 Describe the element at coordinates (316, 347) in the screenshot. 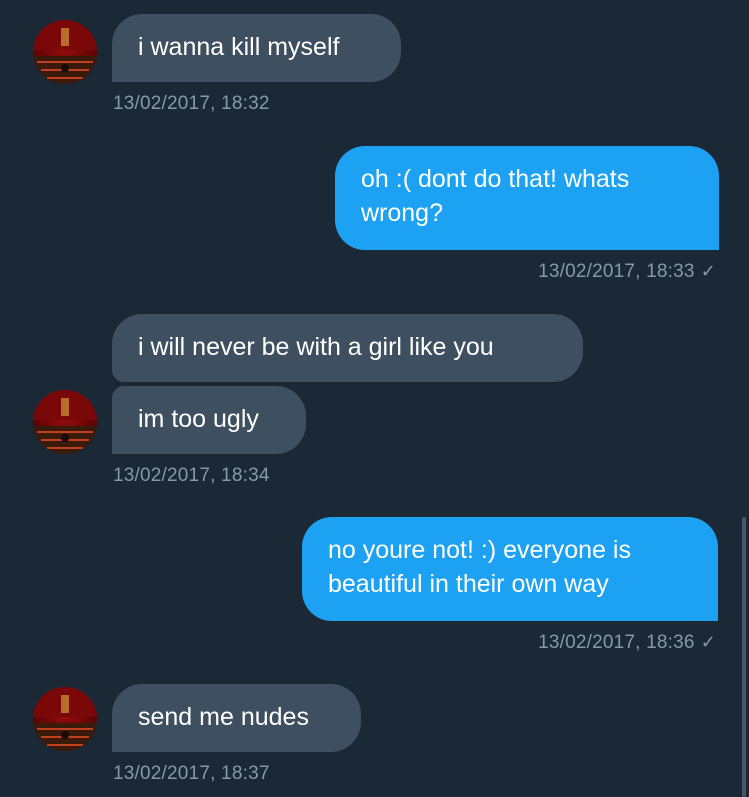

I see `message-text: i will never be with a girl like you` at that location.